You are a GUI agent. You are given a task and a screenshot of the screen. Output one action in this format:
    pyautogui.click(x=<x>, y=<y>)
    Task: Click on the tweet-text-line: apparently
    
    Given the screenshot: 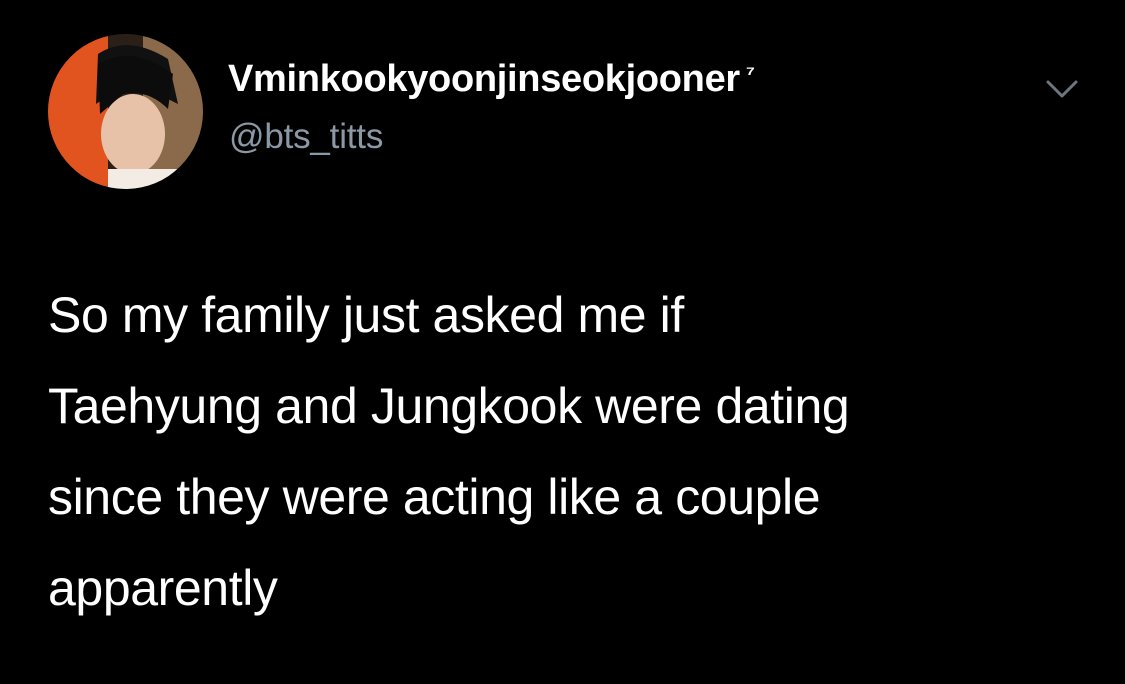 What is the action you would take?
    pyautogui.click(x=163, y=588)
    